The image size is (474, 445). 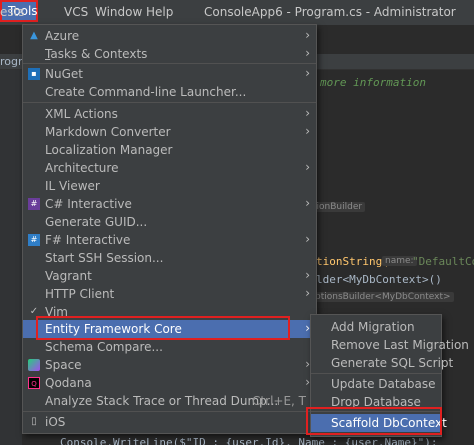 What do you see at coordinates (169, 36) in the screenshot?
I see `menu-item-azure: ▲ Azure ›` at bounding box center [169, 36].